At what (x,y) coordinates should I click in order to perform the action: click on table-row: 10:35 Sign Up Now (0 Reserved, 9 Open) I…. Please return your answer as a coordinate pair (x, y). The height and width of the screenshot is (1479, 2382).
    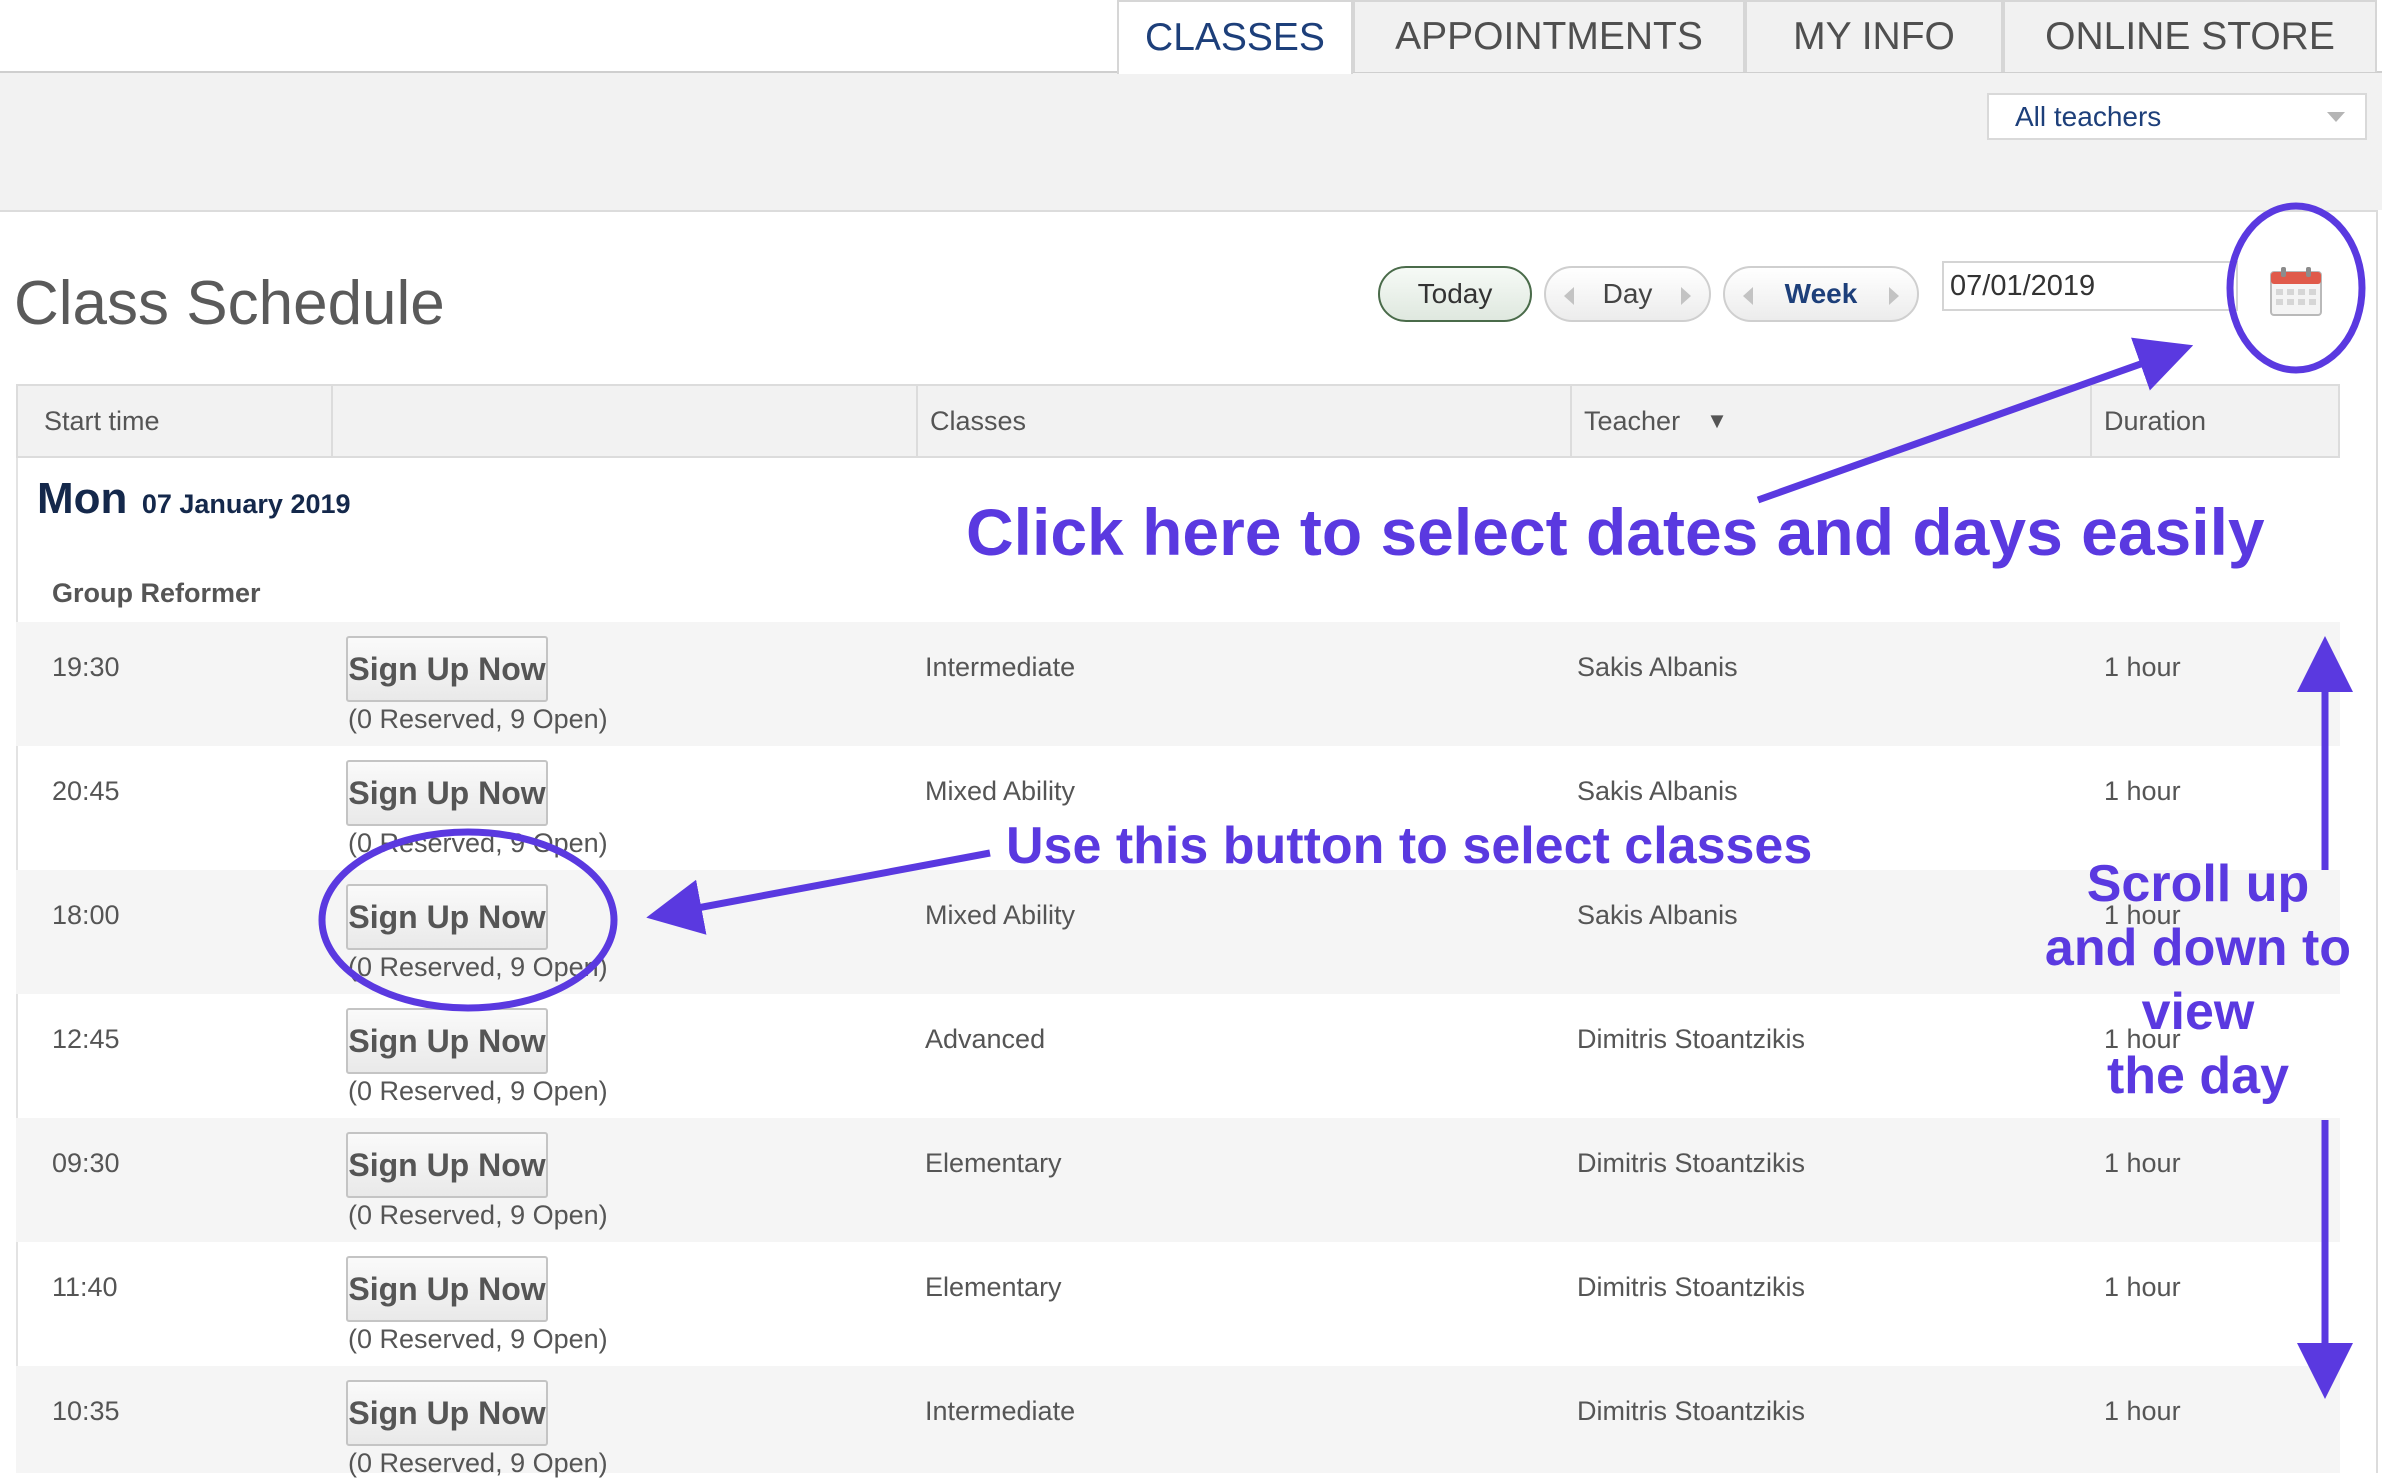
    Looking at the image, I should click on (1178, 1422).